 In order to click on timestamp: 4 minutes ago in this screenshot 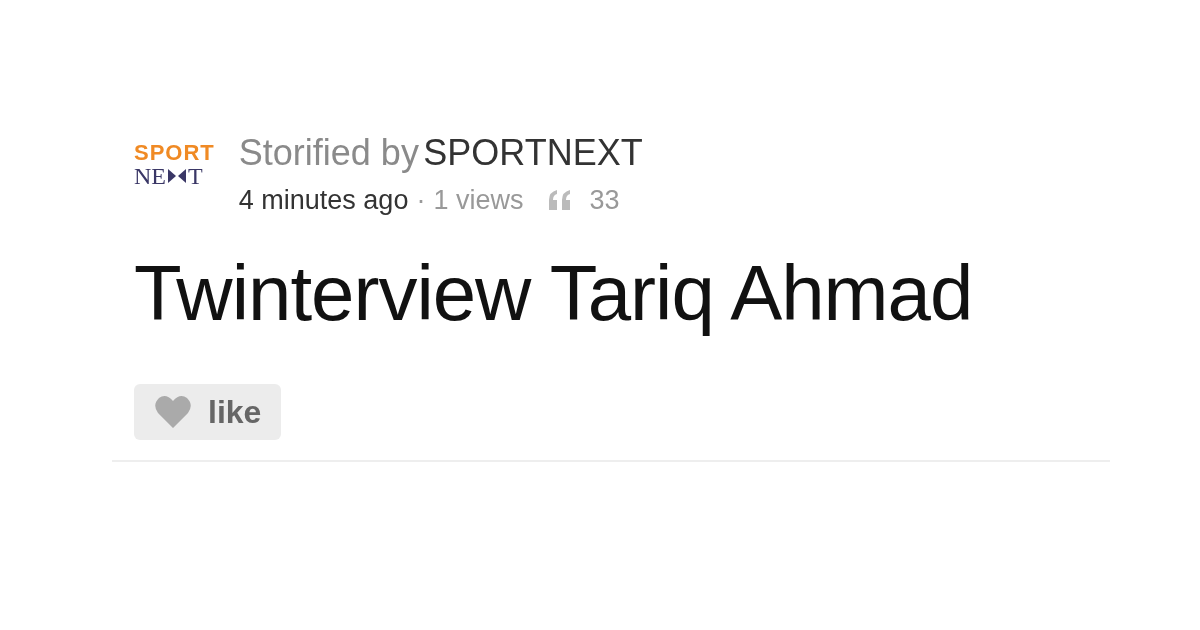, I will do `click(323, 200)`.